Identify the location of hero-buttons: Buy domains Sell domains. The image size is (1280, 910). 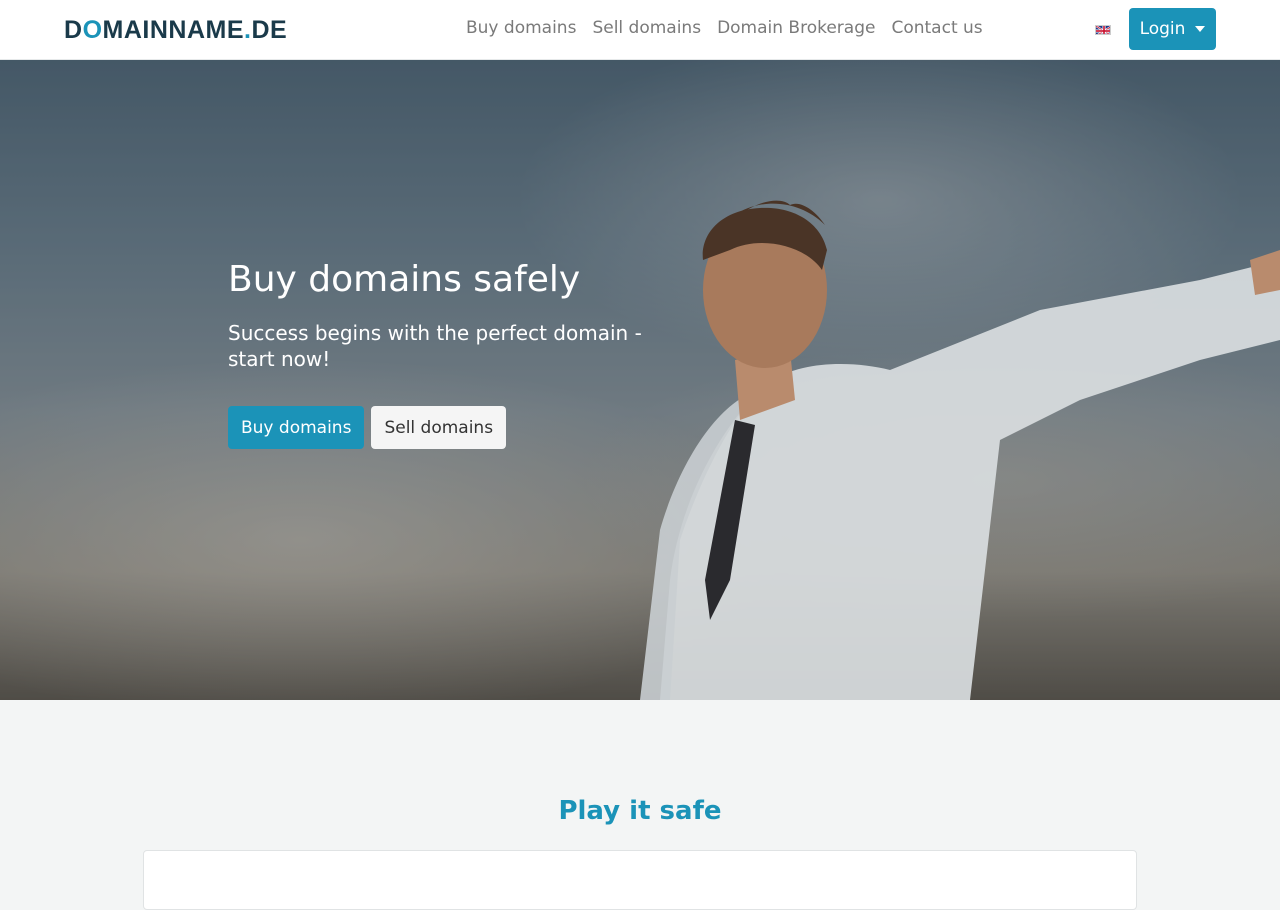
(438, 427).